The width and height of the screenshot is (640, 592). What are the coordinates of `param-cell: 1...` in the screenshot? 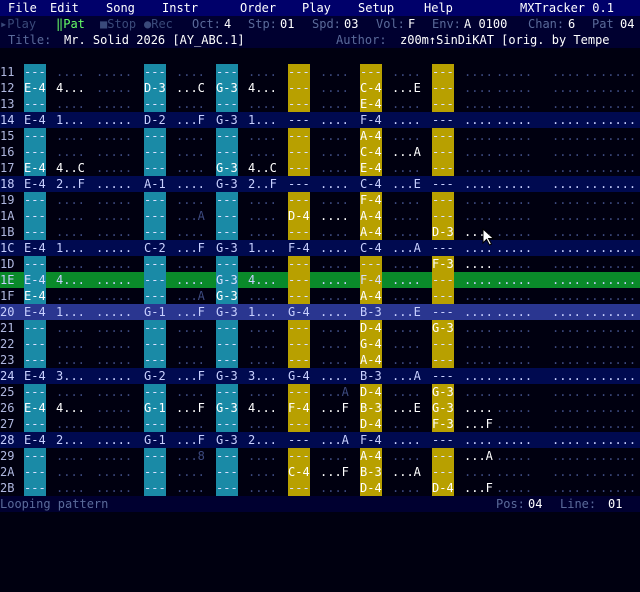 It's located at (70, 248).